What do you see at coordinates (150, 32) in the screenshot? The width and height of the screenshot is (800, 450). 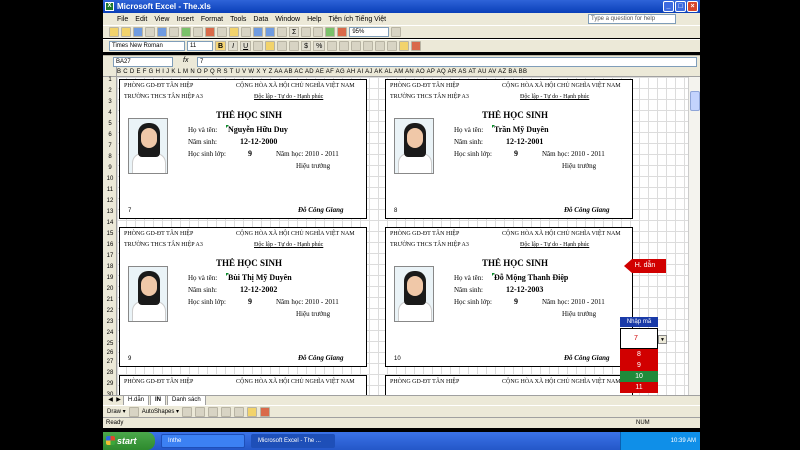 I see `permission-icon` at bounding box center [150, 32].